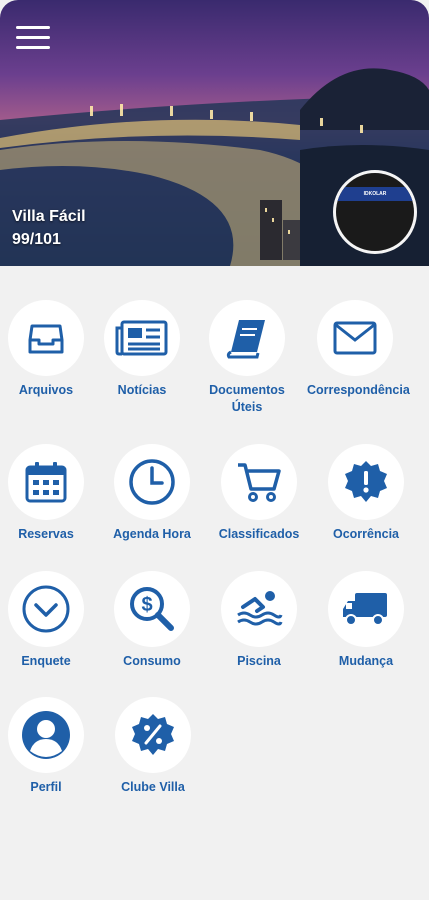 The height and width of the screenshot is (900, 429). What do you see at coordinates (366, 661) in the screenshot?
I see `menu-item-label: Mudança` at bounding box center [366, 661].